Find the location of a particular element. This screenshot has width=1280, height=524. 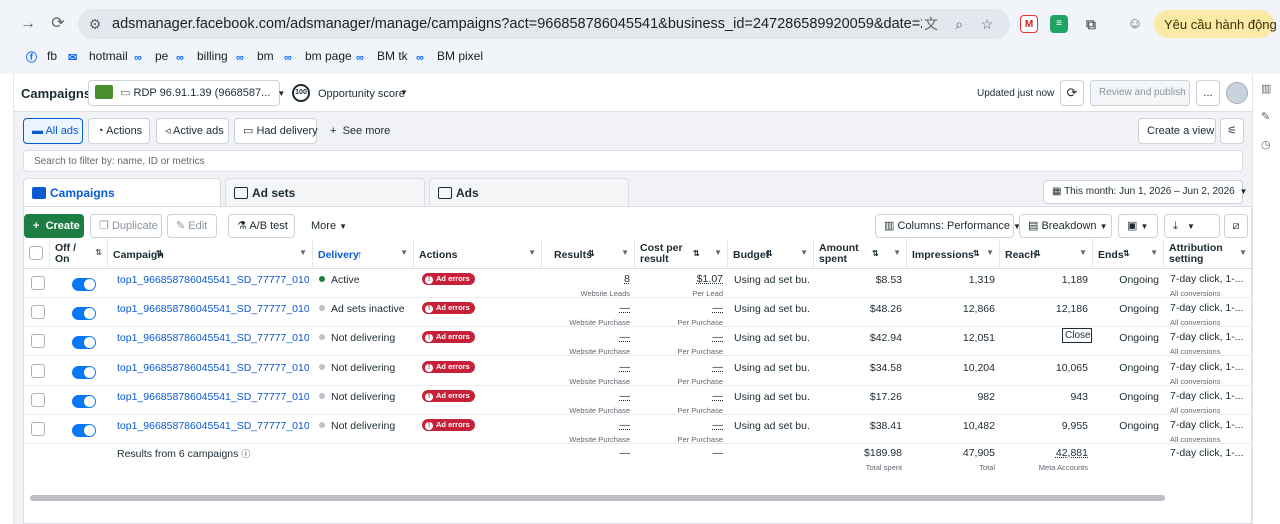

avatar is located at coordinates (1237, 93).